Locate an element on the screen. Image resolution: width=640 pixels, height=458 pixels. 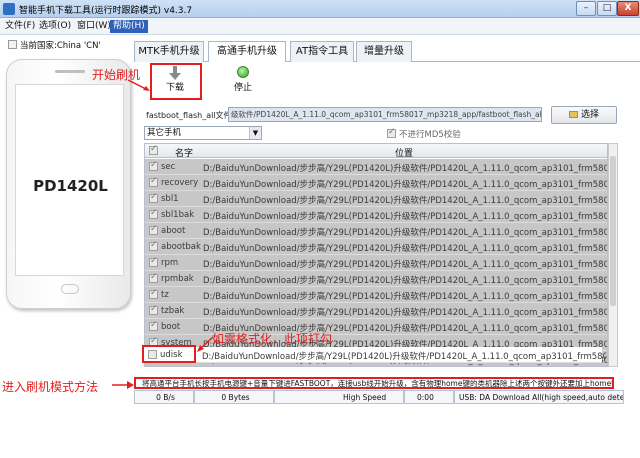
tab-qualcomm: 高通手机升级 is located at coordinates (247, 52).